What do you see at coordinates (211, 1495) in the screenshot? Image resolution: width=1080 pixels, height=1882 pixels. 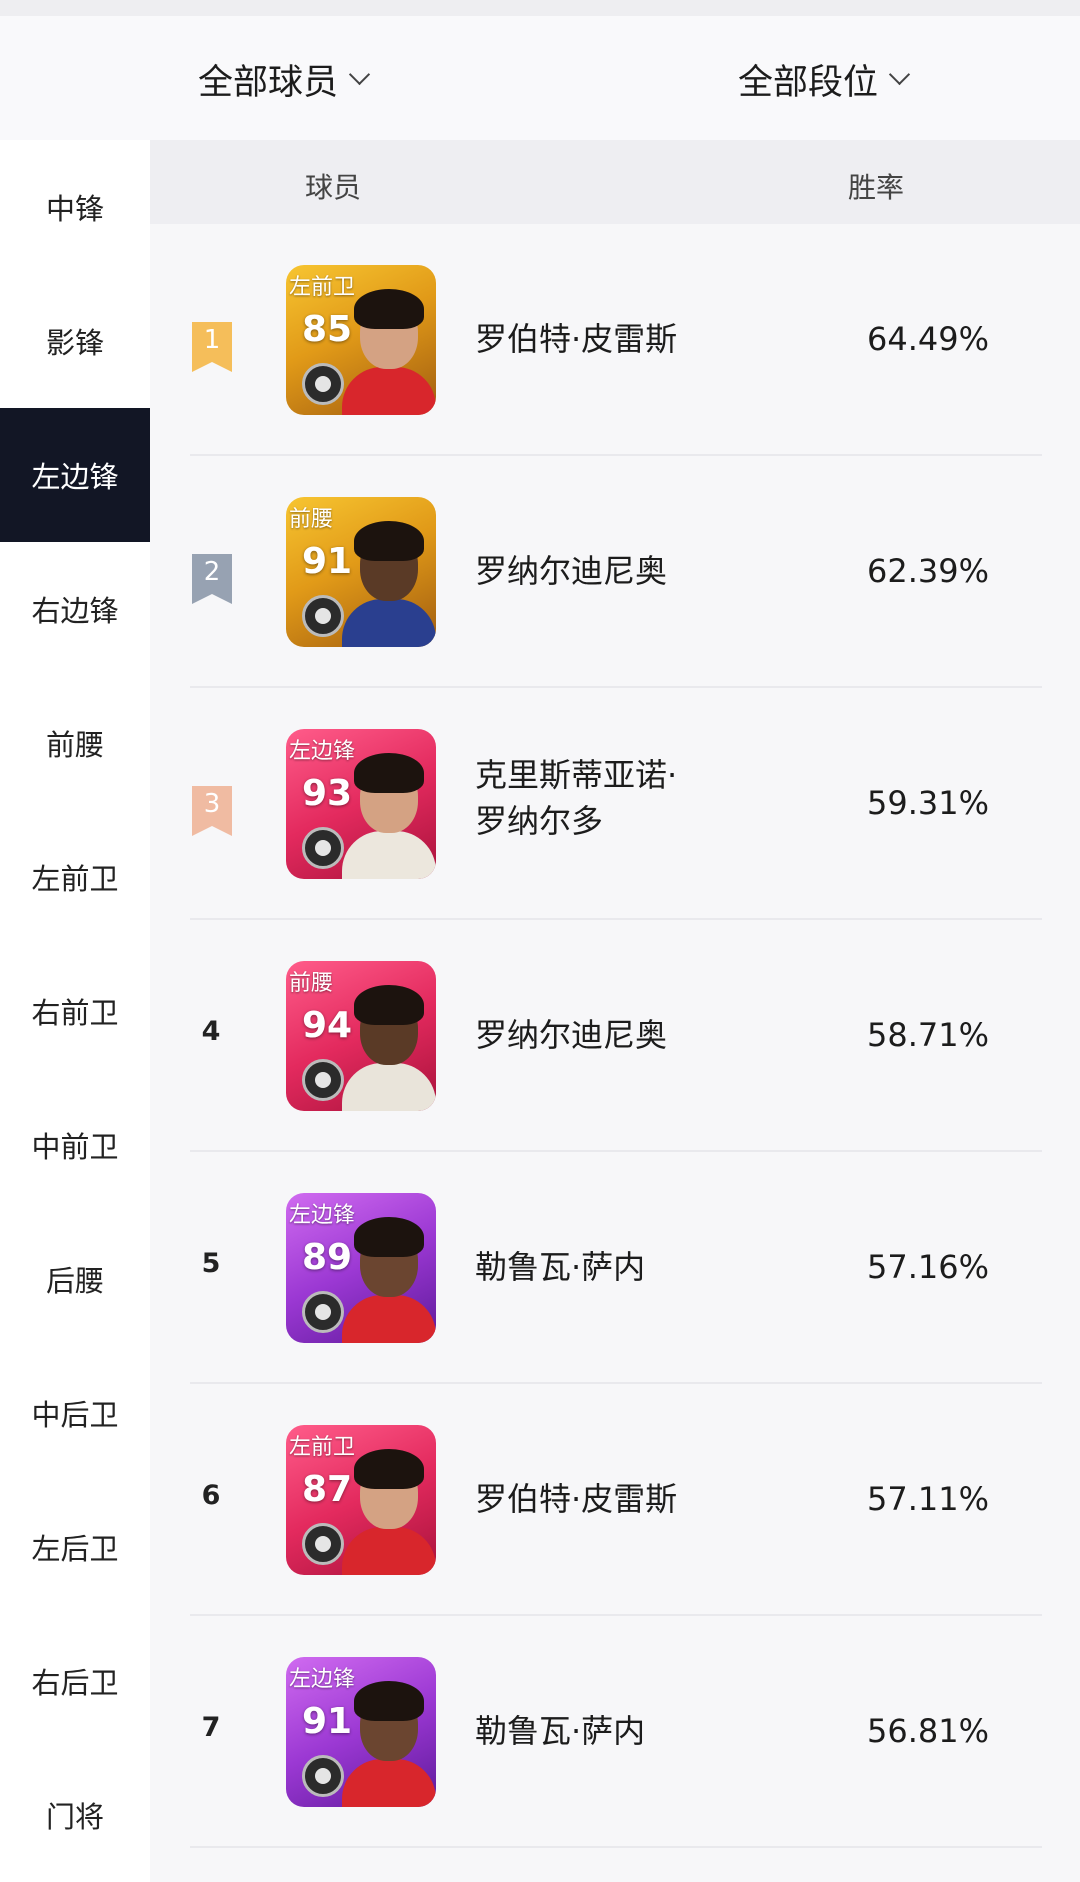 I see `rank-number: 6` at bounding box center [211, 1495].